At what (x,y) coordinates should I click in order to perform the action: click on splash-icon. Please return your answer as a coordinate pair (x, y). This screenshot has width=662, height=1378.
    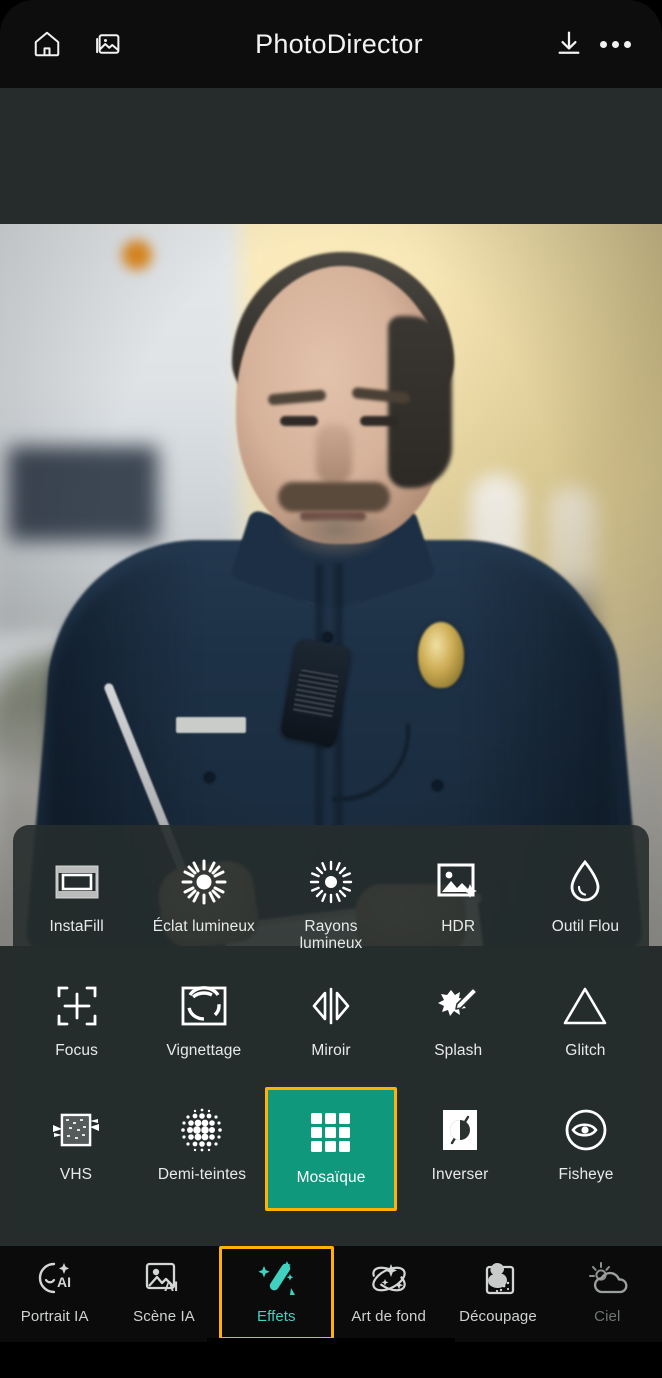
    Looking at the image, I should click on (458, 1006).